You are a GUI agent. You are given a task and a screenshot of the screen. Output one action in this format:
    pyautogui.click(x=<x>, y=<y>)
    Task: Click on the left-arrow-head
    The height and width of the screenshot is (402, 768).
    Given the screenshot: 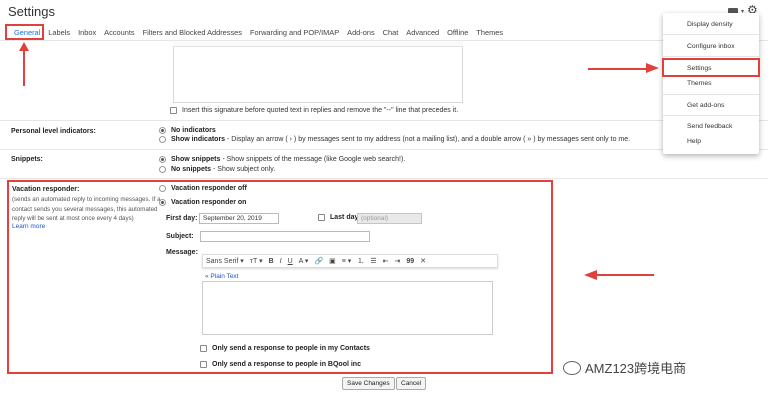 What is the action you would take?
    pyautogui.click(x=590, y=275)
    